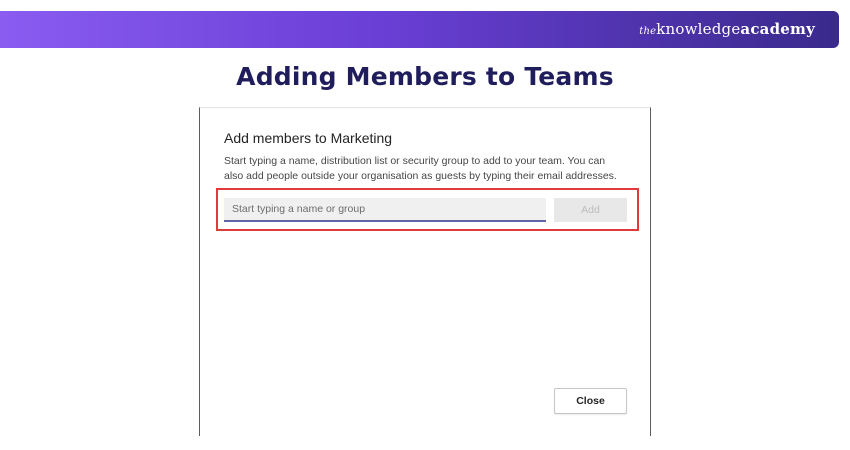 The height and width of the screenshot is (450, 850). I want to click on brand-bold: academy, so click(777, 29).